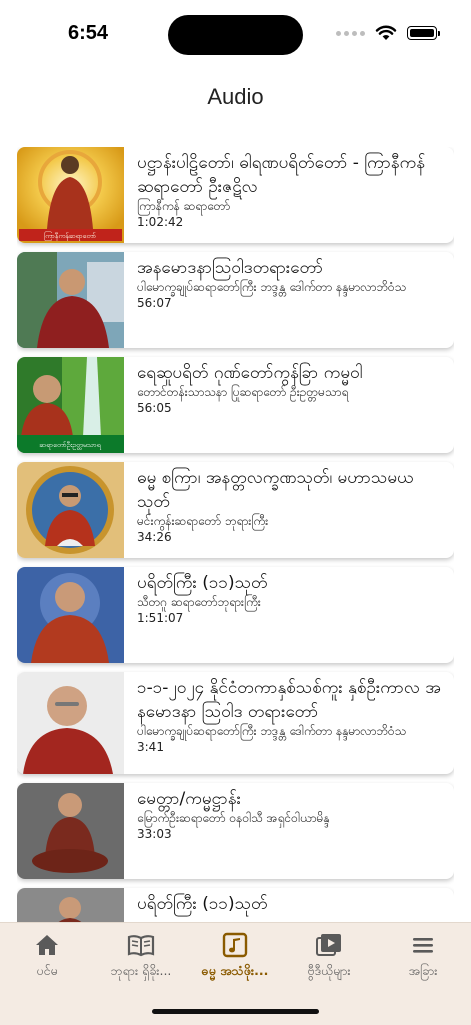 This screenshot has height=1025, width=471. What do you see at coordinates (160, 222) in the screenshot?
I see `audio-duration: 1:02:42` at bounding box center [160, 222].